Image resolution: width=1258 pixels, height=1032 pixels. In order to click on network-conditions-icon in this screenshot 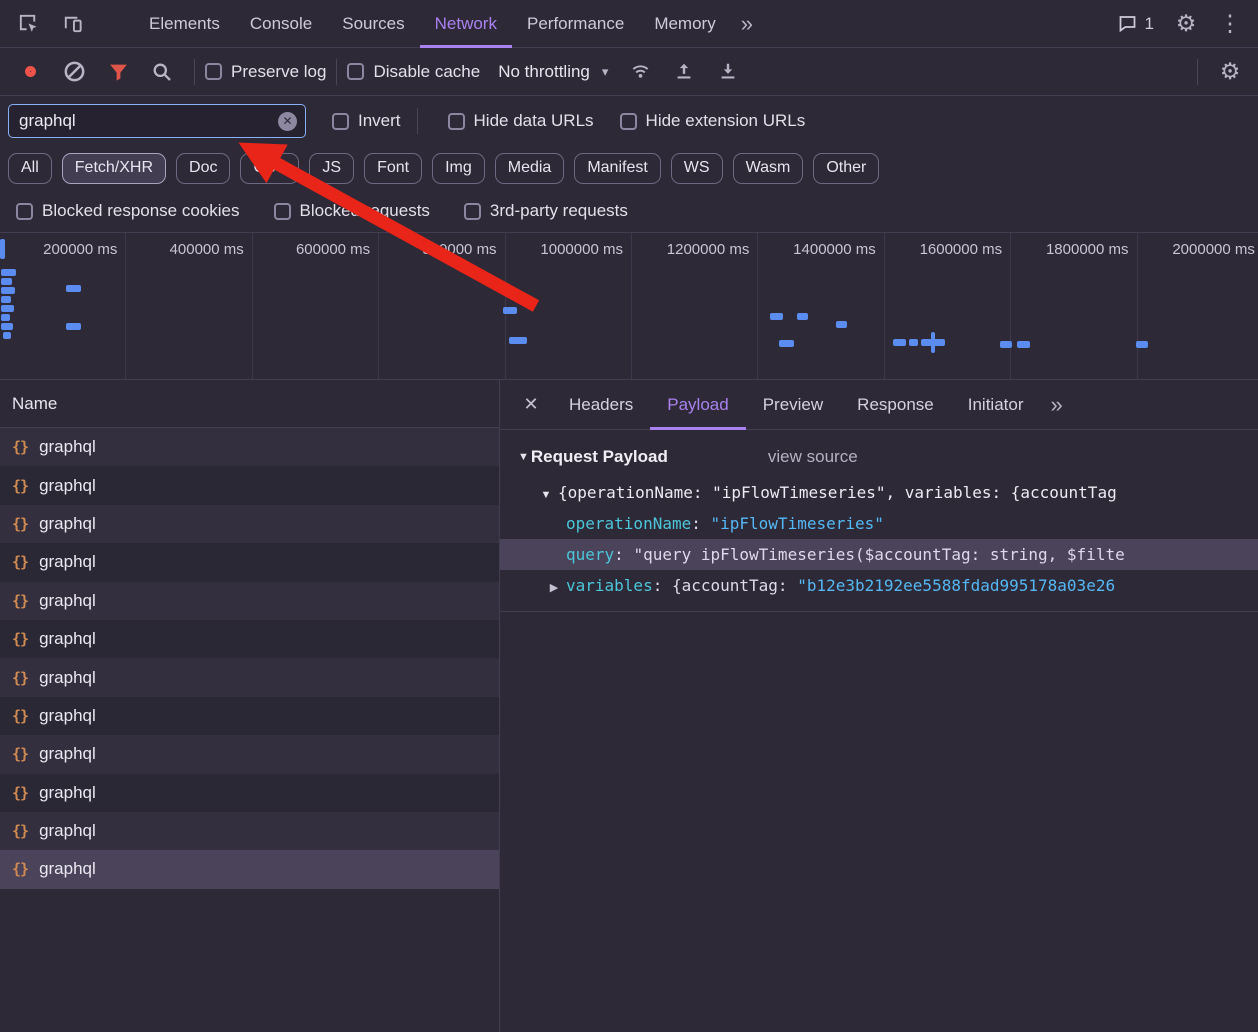, I will do `click(640, 72)`.